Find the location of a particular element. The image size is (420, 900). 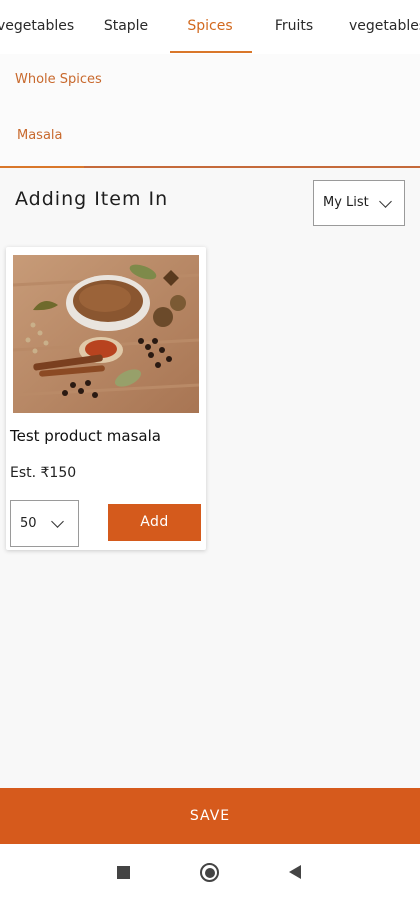

spices-photo-icon is located at coordinates (106, 334).